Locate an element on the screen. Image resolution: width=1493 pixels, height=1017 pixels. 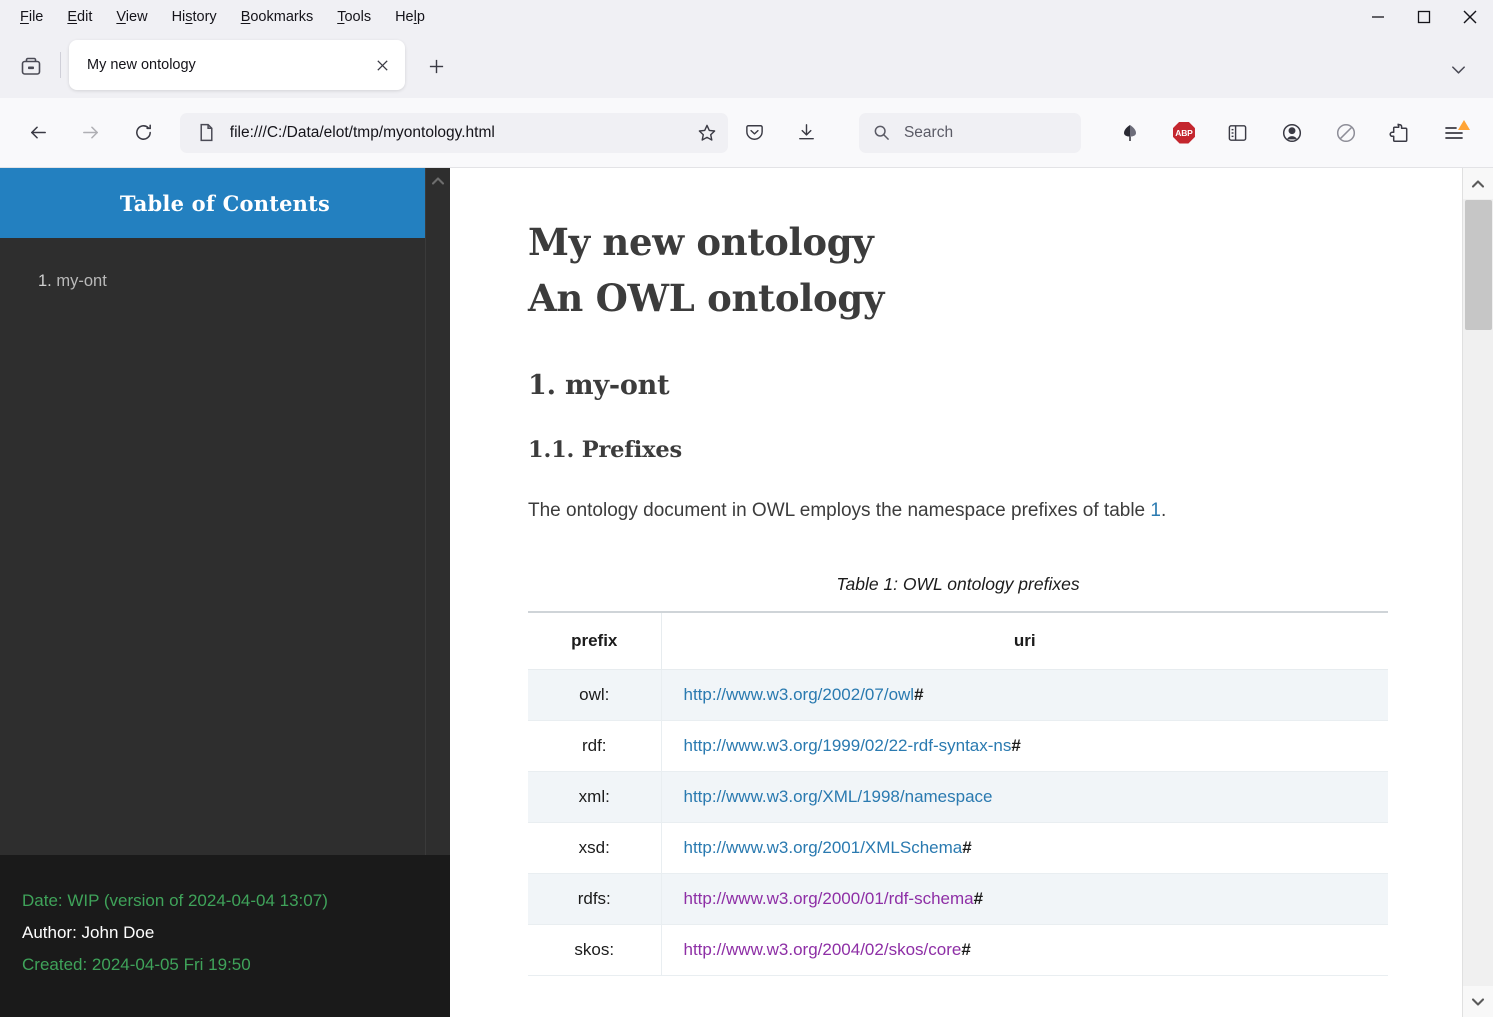
update-badge-icon is located at coordinates (1463, 124).